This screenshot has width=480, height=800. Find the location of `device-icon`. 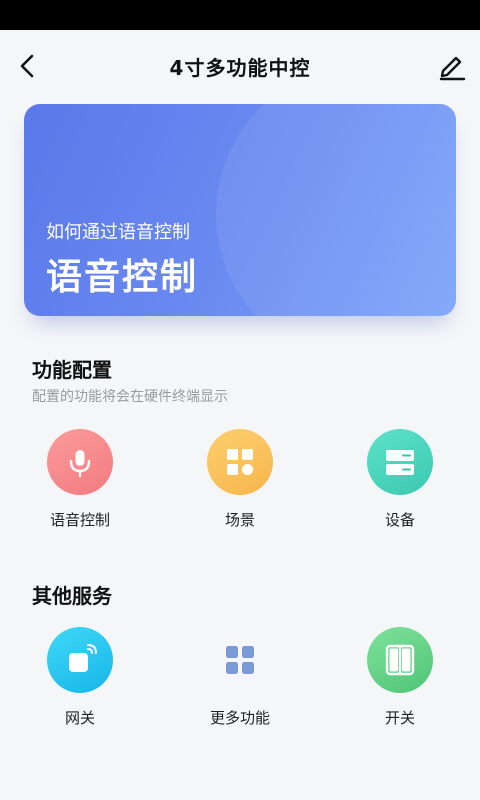

device-icon is located at coordinates (400, 462).